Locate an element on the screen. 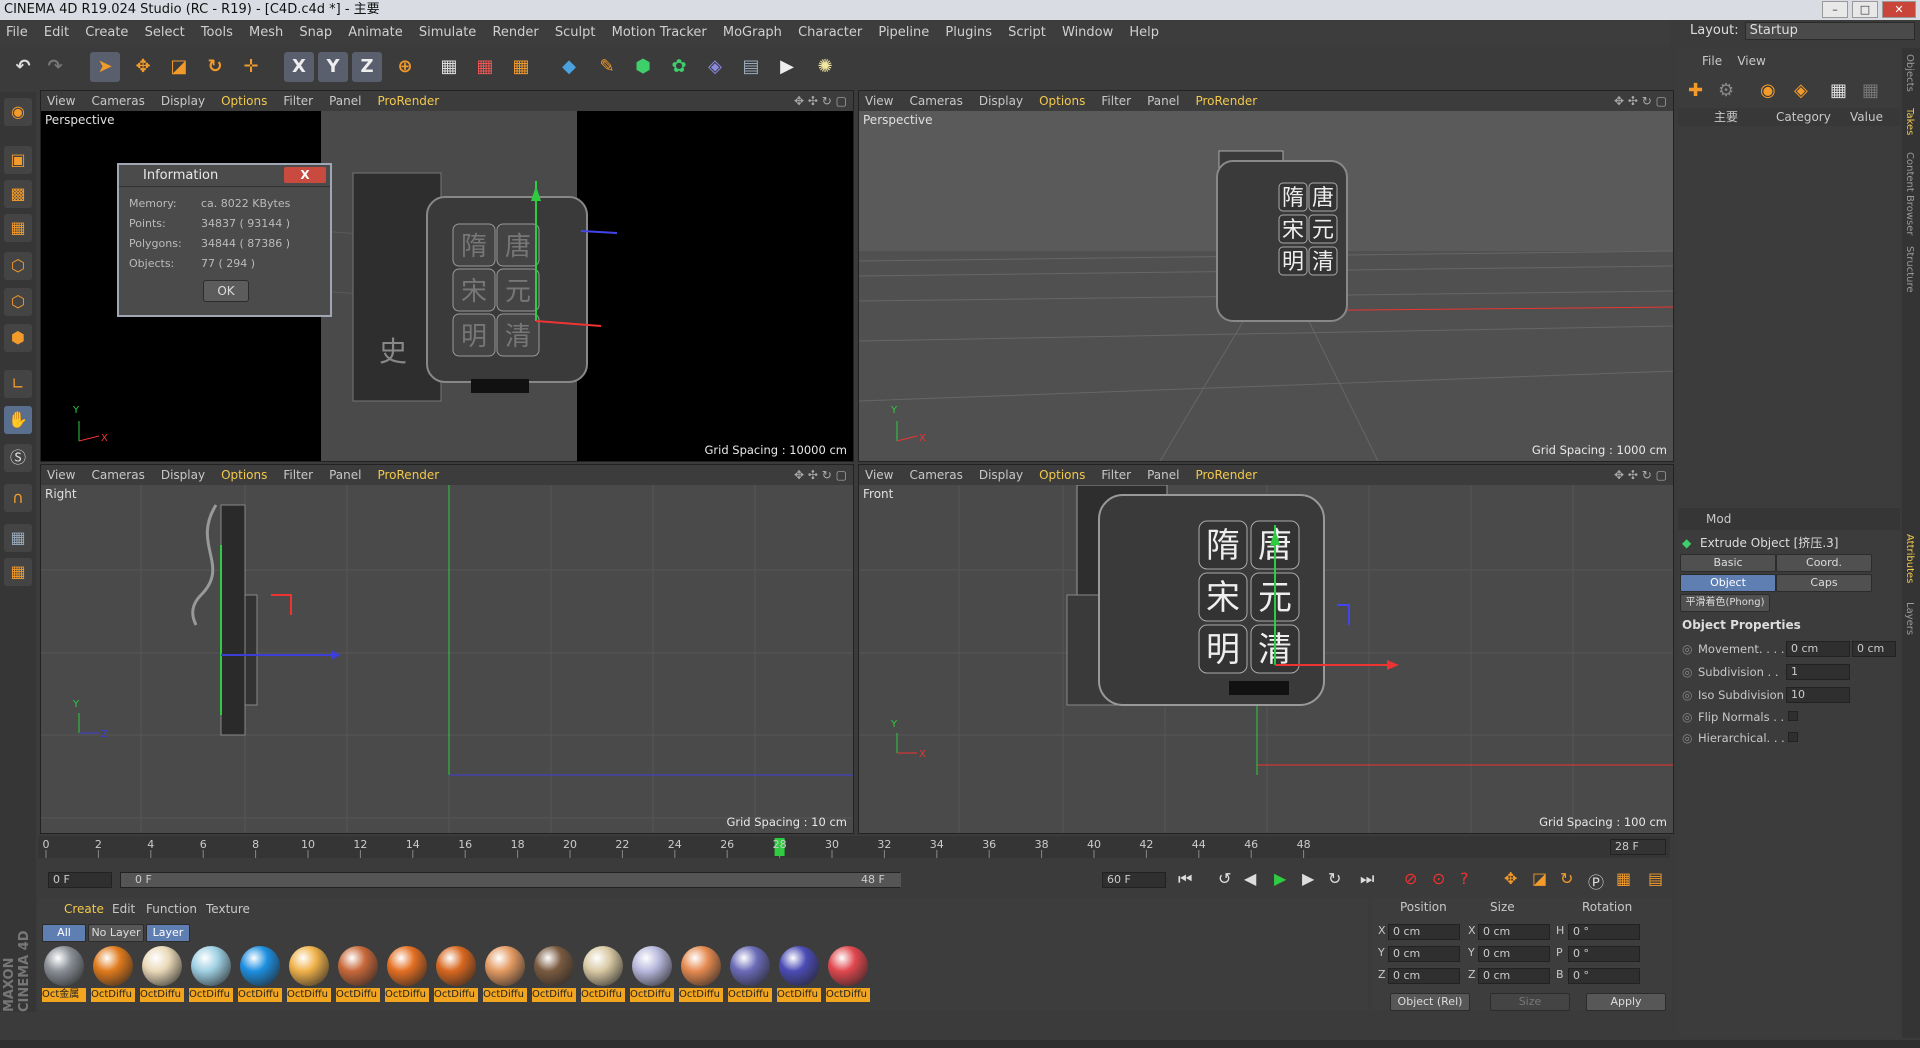 The image size is (1920, 1048). om-menu-view: View is located at coordinates (1751, 61).